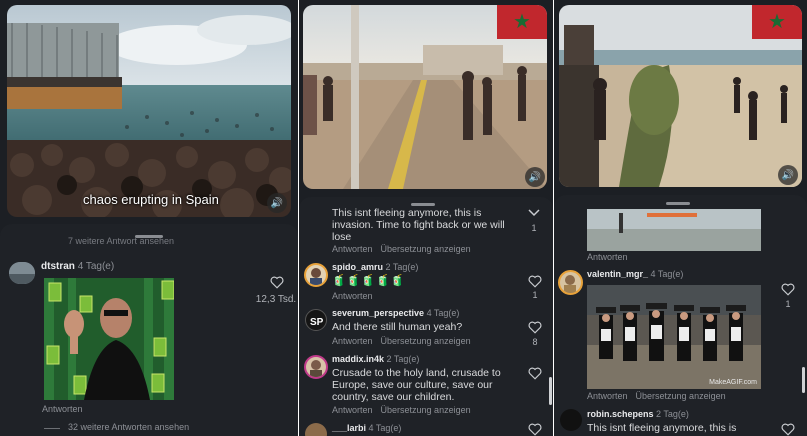 This screenshot has height=436, width=807. I want to click on comment-username: ___larbi 4 Tag(e), so click(366, 428).